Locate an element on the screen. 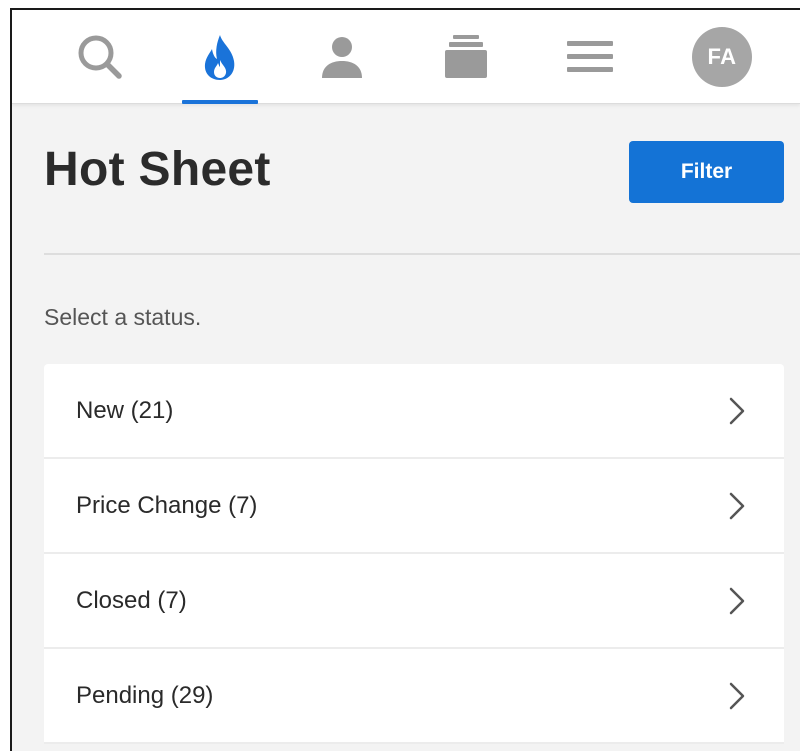 The image size is (800, 751). status-label: Closed (7) is located at coordinates (131, 600).